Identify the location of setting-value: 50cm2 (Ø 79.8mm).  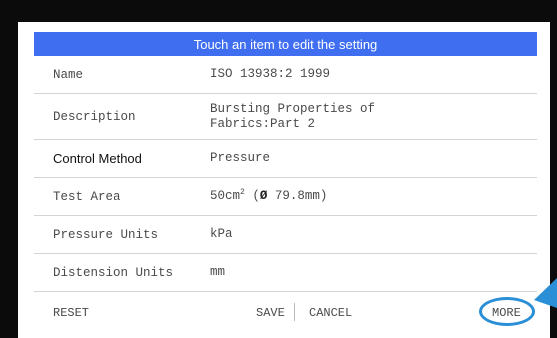
(269, 195).